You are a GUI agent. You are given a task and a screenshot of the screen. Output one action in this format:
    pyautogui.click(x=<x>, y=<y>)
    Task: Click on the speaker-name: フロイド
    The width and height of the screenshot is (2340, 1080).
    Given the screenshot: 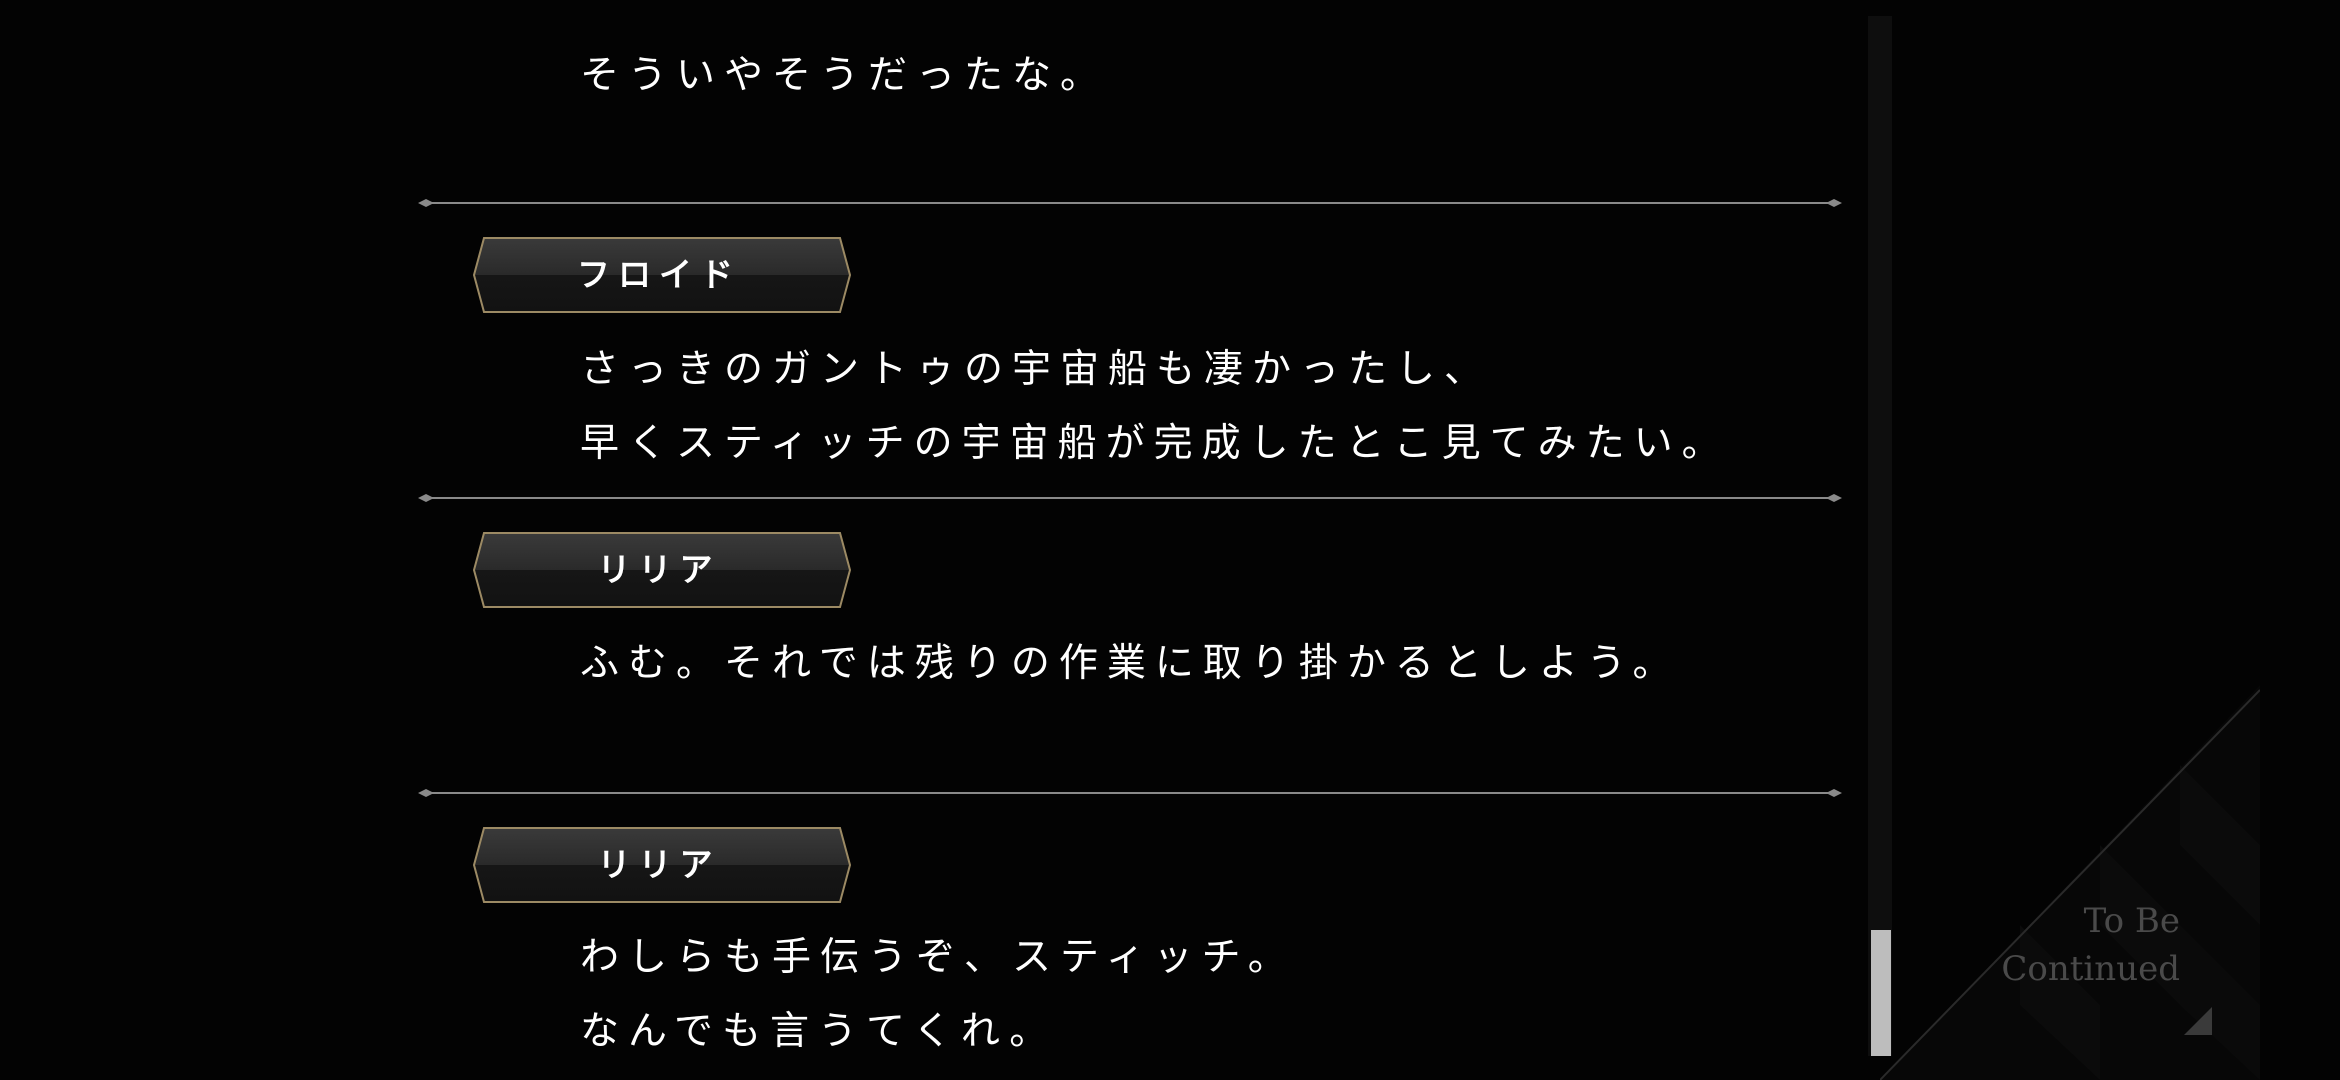 What is the action you would take?
    pyautogui.click(x=659, y=274)
    